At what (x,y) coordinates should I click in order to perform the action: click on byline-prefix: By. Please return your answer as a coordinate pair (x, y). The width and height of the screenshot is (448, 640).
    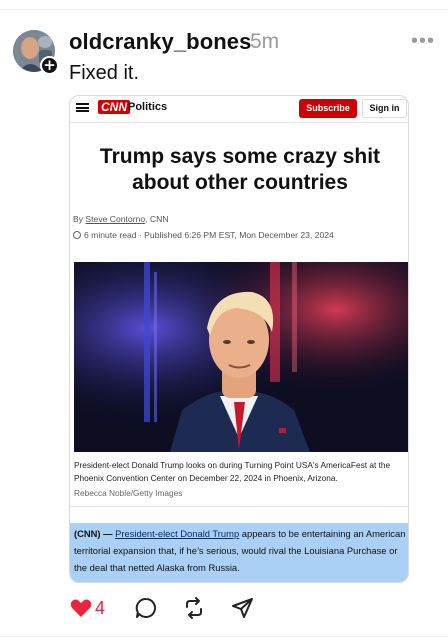
    Looking at the image, I should click on (79, 219).